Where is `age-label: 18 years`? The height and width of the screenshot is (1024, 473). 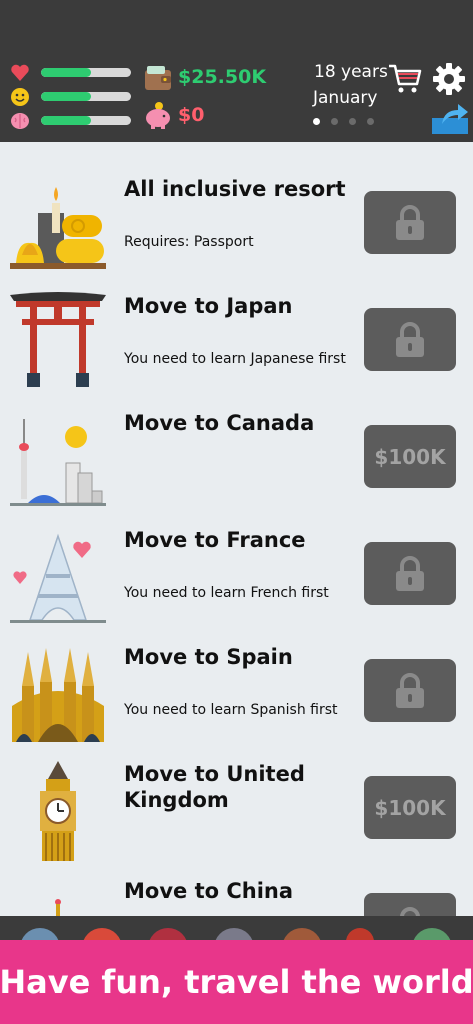
age-label: 18 years is located at coordinates (351, 72).